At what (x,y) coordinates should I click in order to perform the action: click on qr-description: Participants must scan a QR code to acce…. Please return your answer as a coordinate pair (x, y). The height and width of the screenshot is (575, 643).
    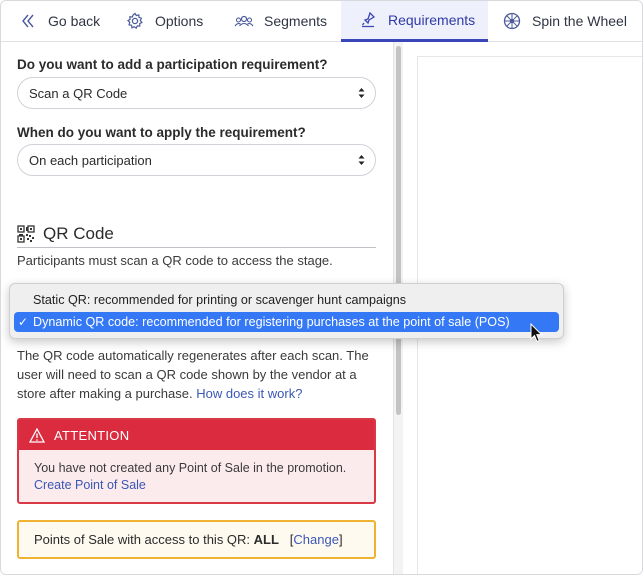
    Looking at the image, I should click on (175, 260).